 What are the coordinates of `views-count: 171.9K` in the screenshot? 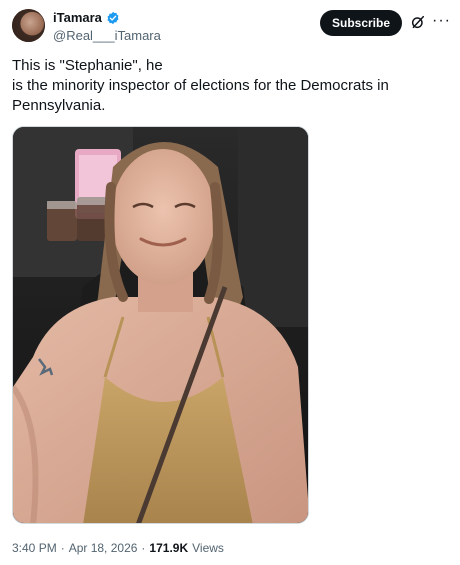 It's located at (168, 548).